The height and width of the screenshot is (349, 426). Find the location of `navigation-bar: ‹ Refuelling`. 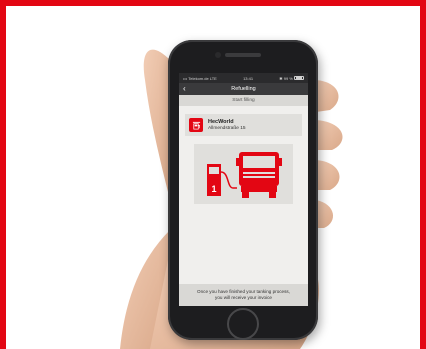

navigation-bar: ‹ Refuelling is located at coordinates (243, 89).